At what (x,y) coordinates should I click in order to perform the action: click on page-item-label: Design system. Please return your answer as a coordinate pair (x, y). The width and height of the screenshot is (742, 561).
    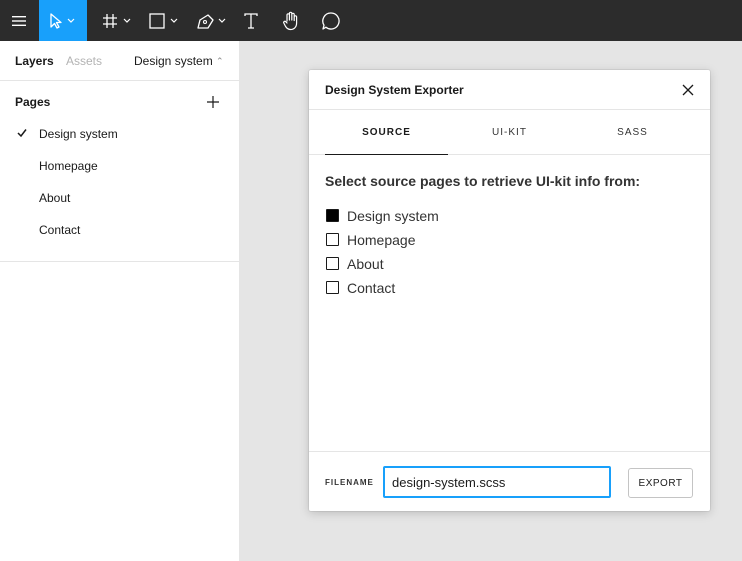
    Looking at the image, I should click on (78, 134).